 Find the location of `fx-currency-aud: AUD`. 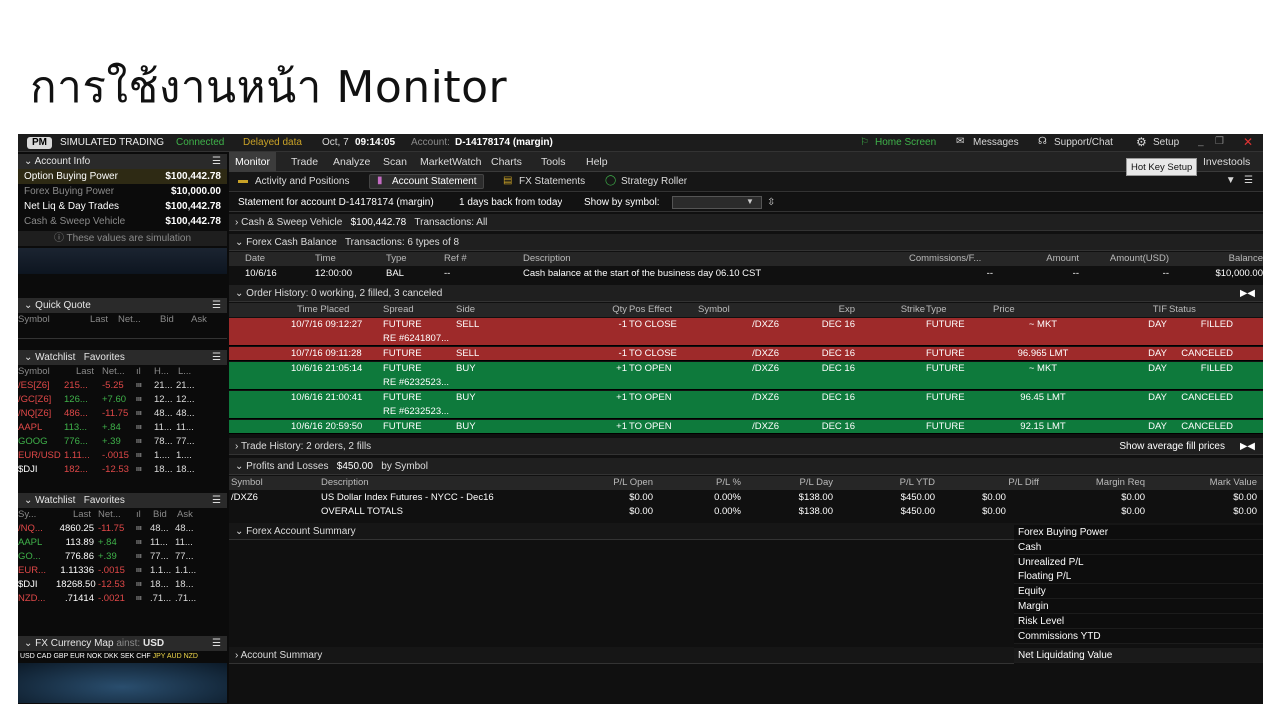

fx-currency-aud: AUD is located at coordinates (175, 656).